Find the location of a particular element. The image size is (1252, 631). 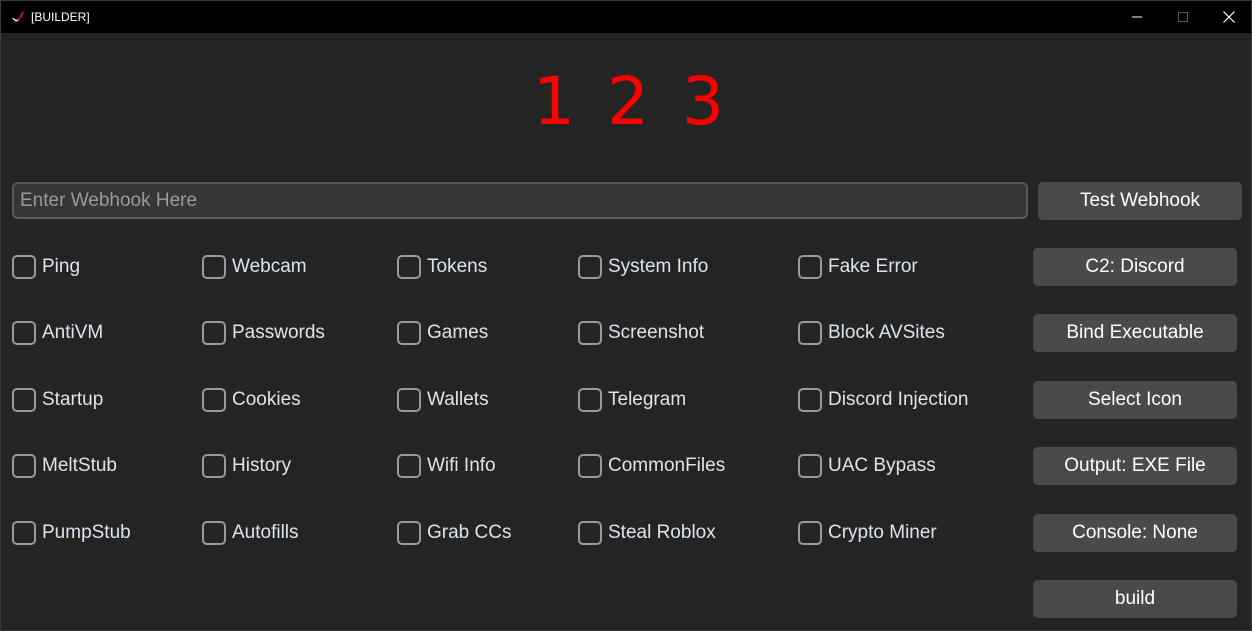

option-discord-injection: Discord Injection is located at coordinates (883, 400).